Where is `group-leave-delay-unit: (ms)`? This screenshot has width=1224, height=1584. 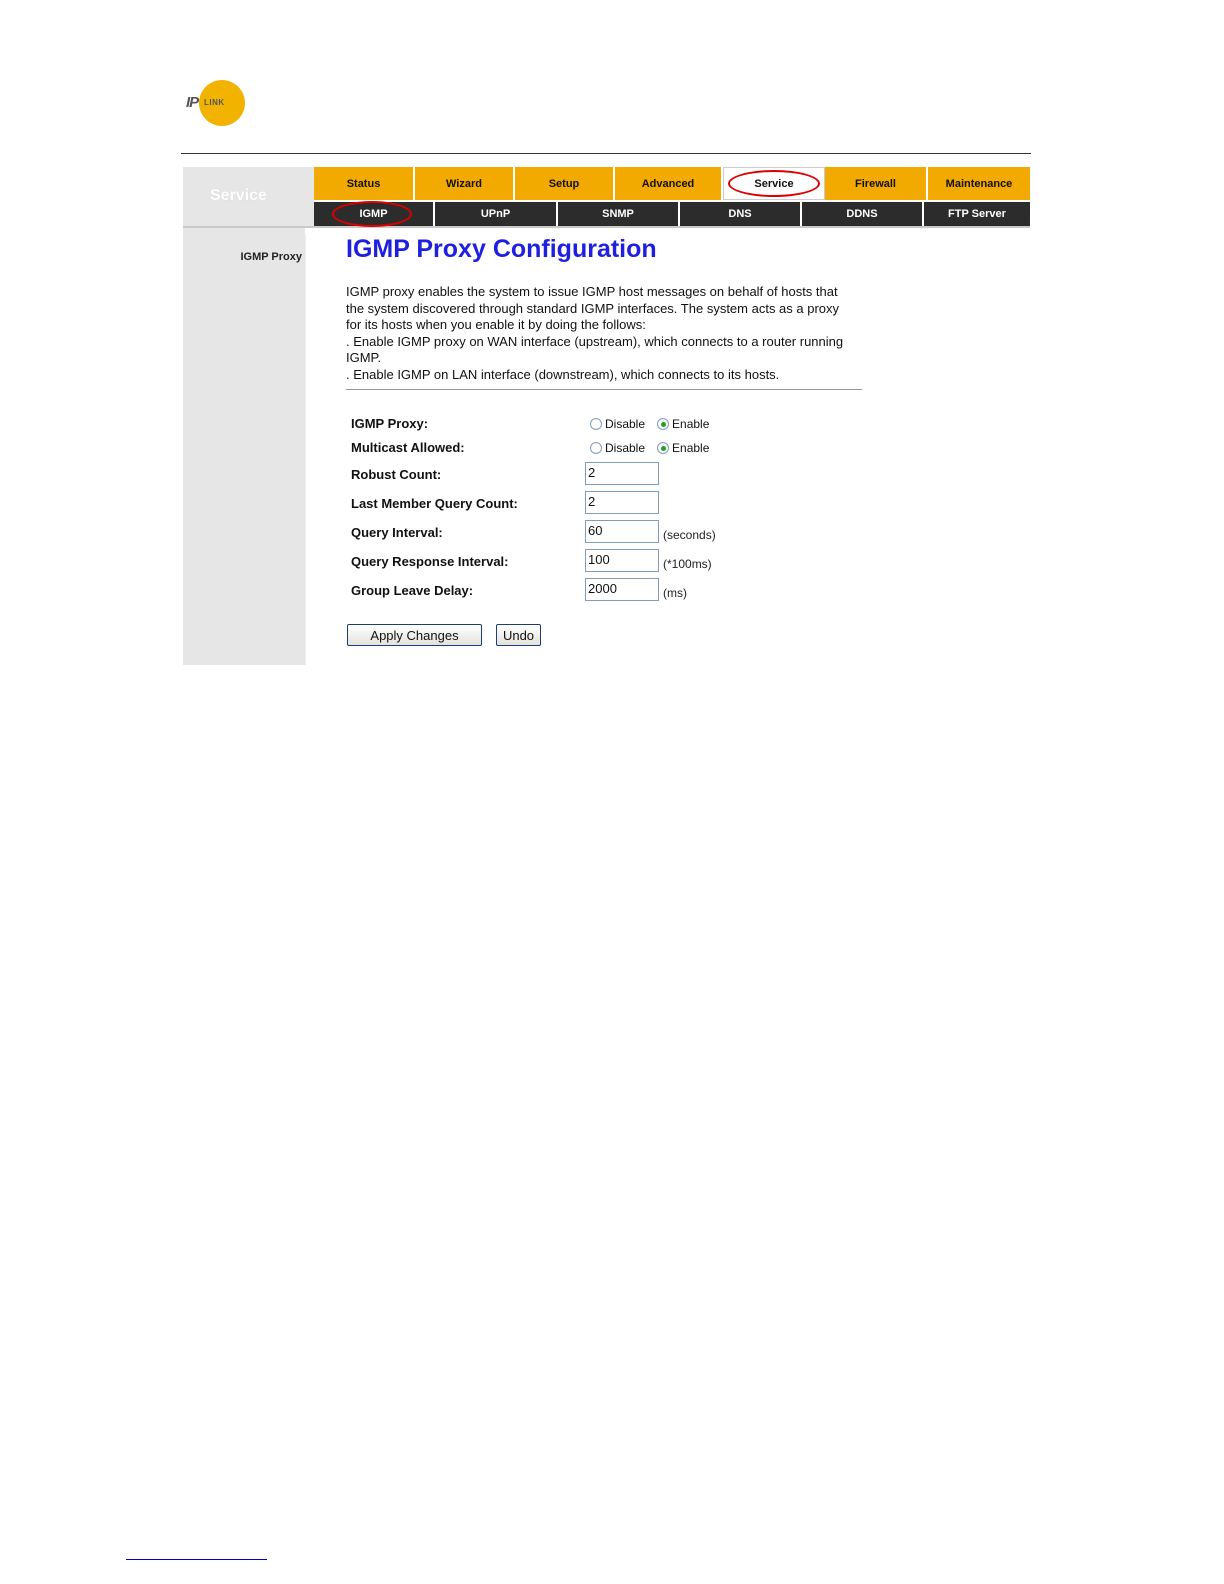
group-leave-delay-unit: (ms) is located at coordinates (675, 593).